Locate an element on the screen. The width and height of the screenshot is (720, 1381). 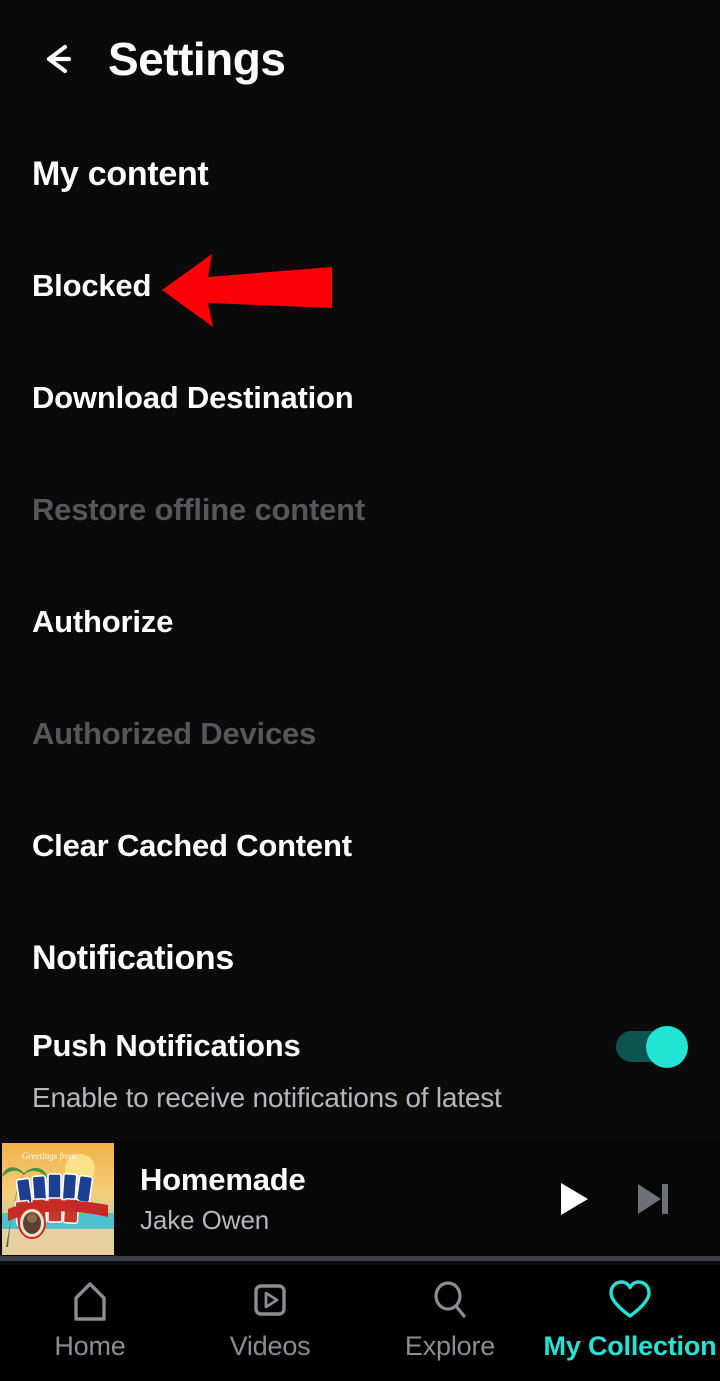
album-art: Greetings from is located at coordinates (58, 1198).